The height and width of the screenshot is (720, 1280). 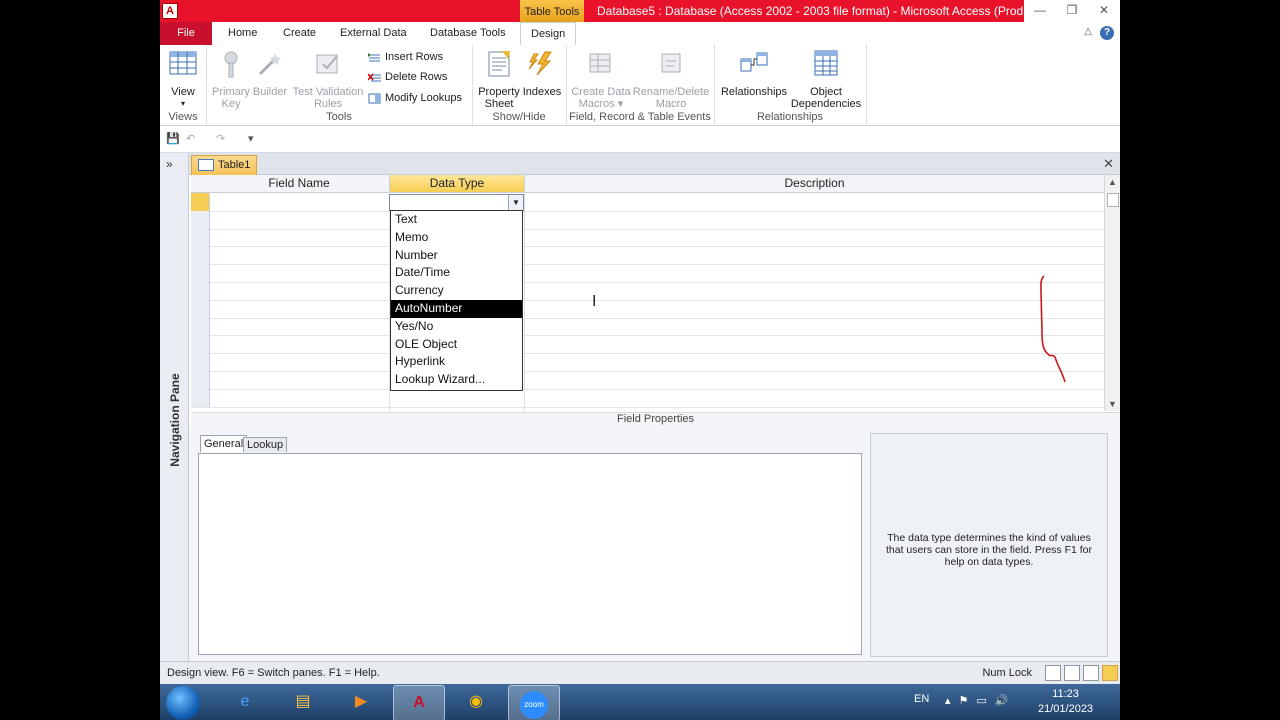 What do you see at coordinates (1053, 673) in the screenshot?
I see `datasheet-view-icon` at bounding box center [1053, 673].